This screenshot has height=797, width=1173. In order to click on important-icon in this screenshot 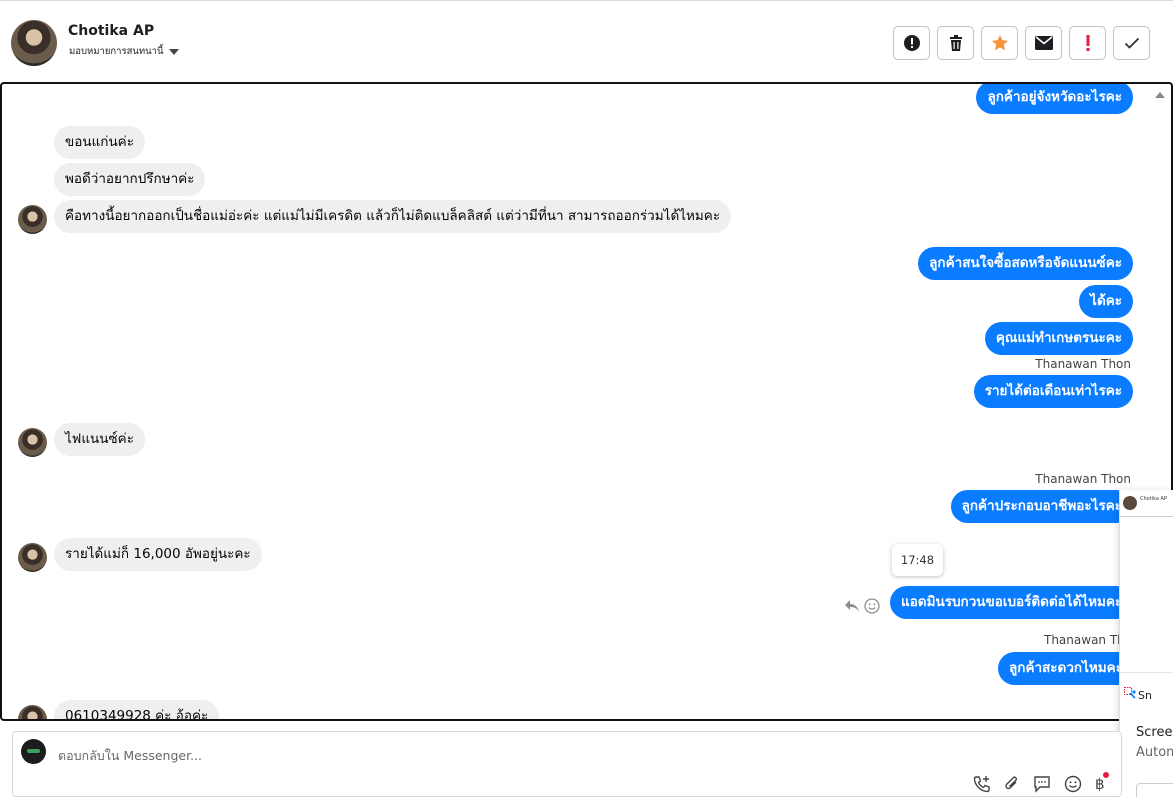, I will do `click(1087, 43)`.